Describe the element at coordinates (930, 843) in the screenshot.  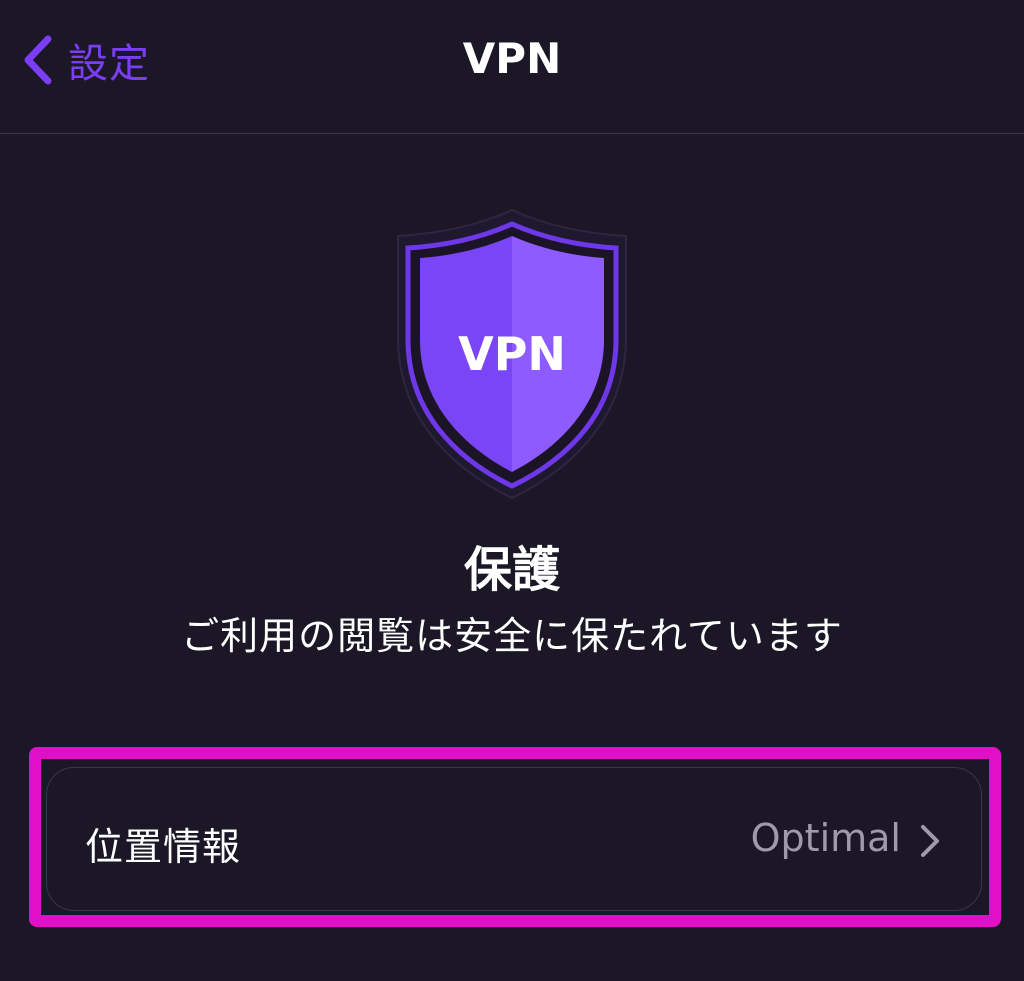
I see `chevron-right-icon` at that location.